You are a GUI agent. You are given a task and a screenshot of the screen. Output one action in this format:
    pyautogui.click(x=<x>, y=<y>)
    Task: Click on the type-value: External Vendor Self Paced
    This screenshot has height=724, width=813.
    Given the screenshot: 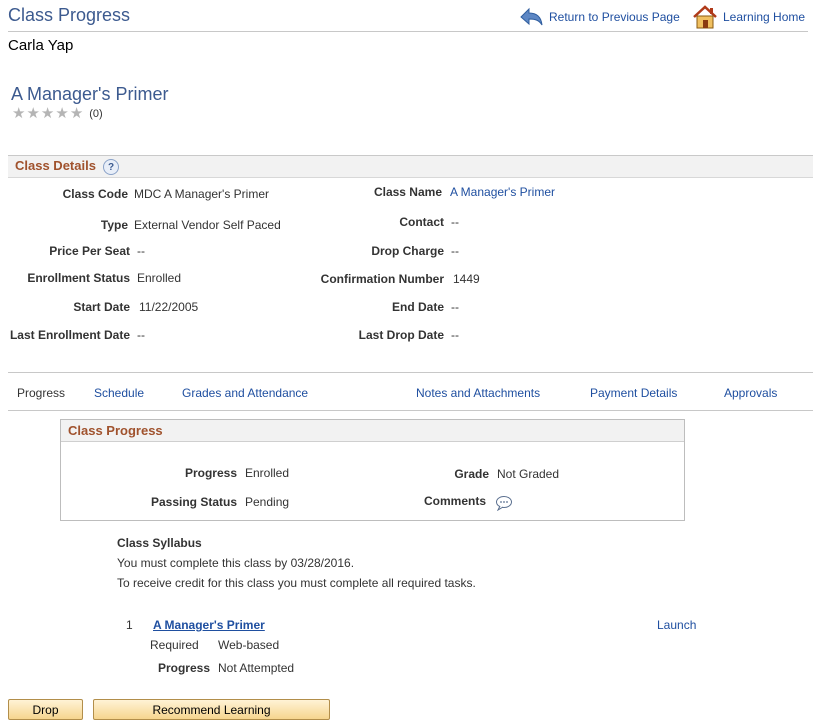 What is the action you would take?
    pyautogui.click(x=207, y=225)
    